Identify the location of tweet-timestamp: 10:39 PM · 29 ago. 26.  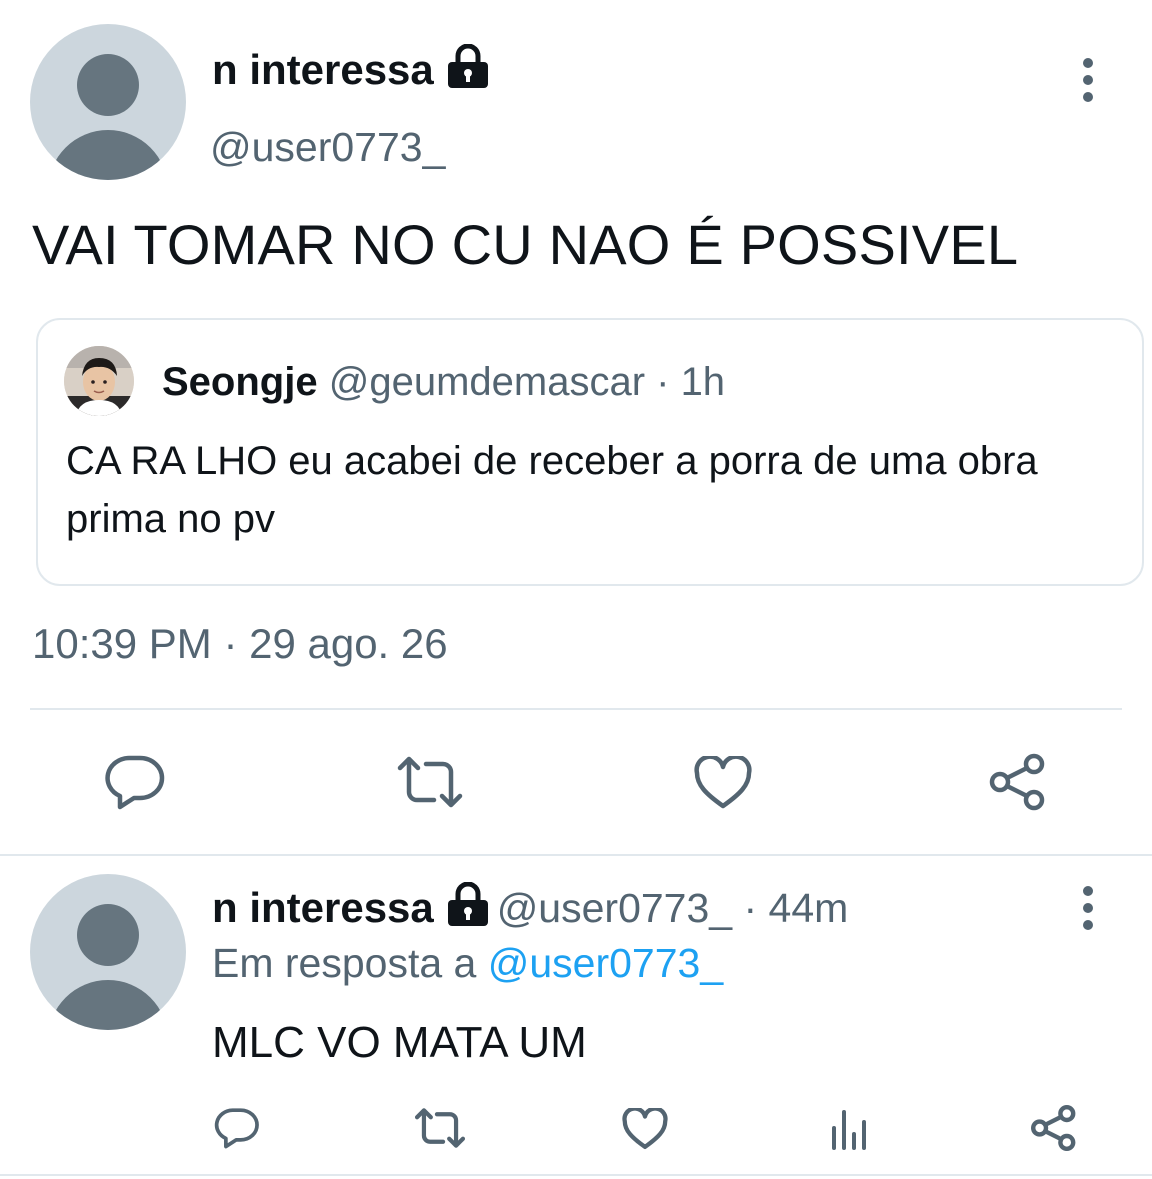
(240, 644).